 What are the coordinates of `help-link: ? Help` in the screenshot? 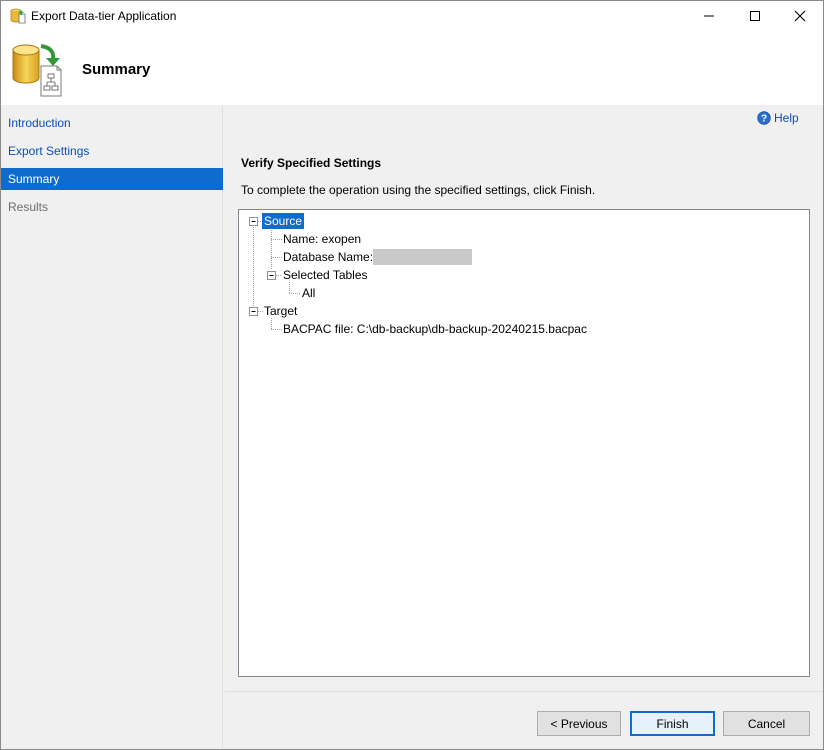 It's located at (778, 118).